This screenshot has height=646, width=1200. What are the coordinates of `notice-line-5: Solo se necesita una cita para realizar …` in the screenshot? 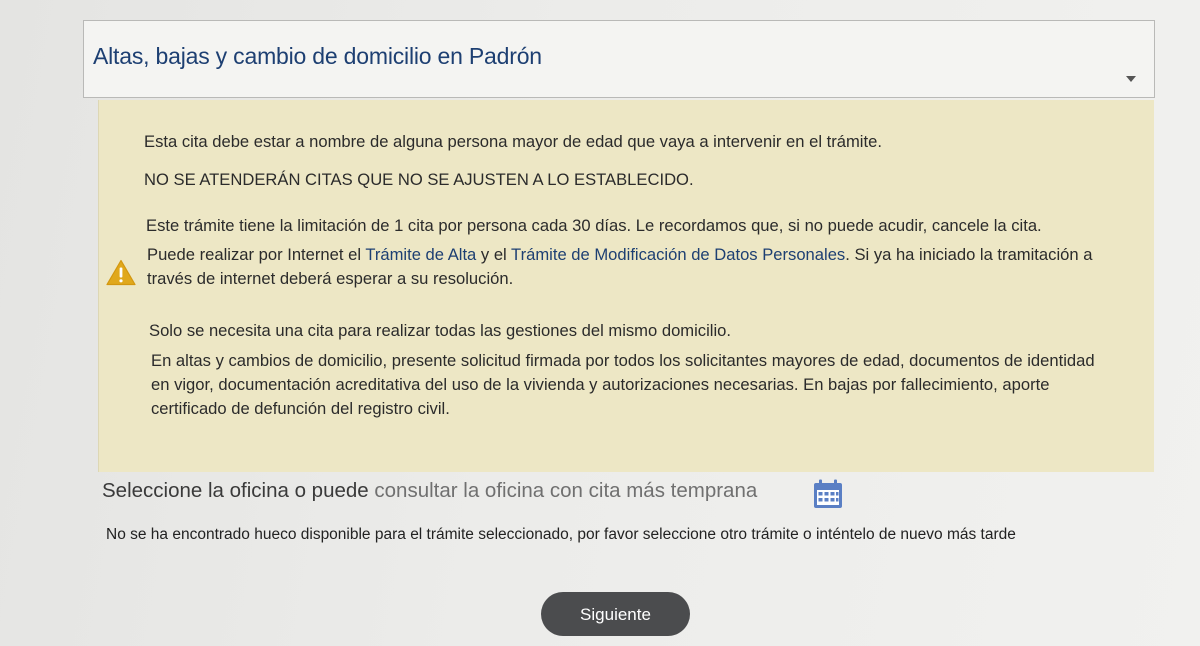 It's located at (440, 330).